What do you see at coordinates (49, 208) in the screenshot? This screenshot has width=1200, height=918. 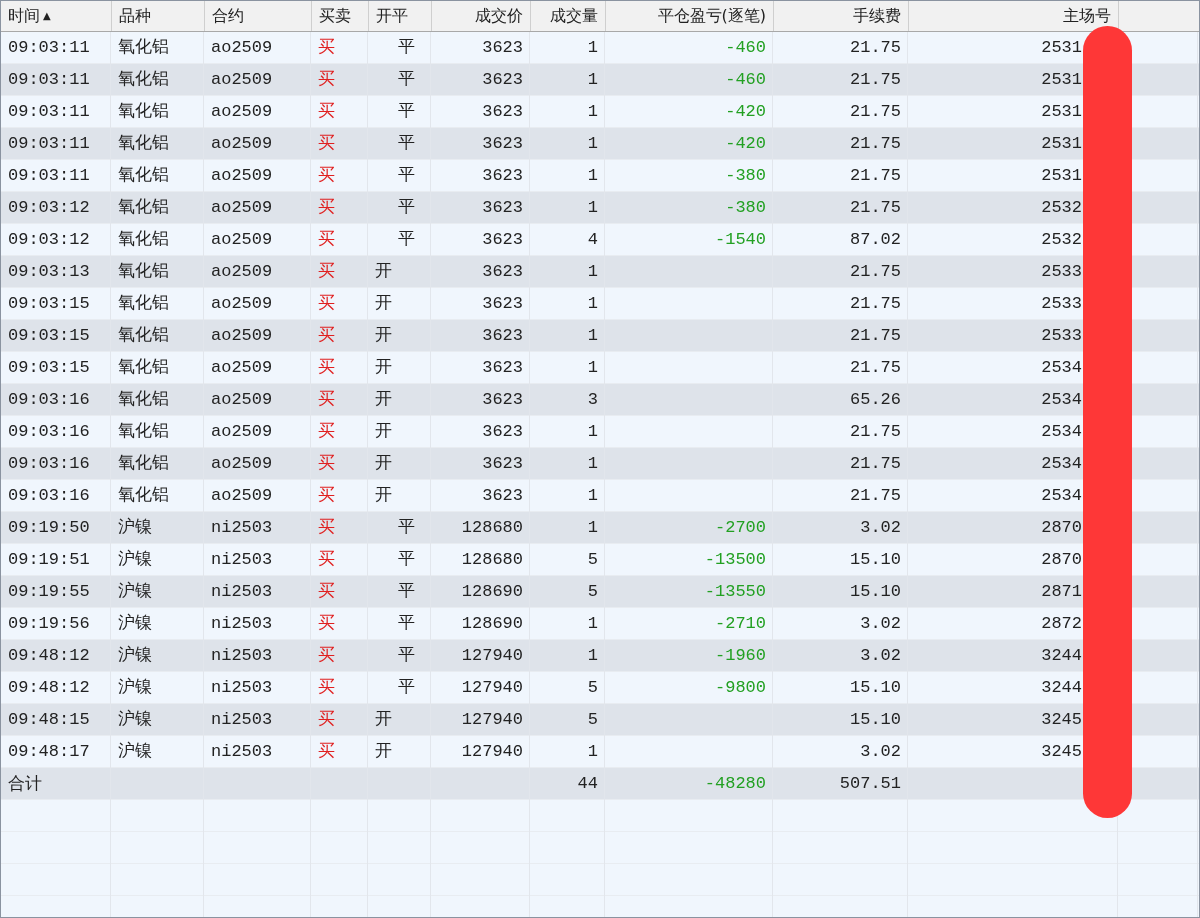 I see `time-cell-text: 09:03:12` at bounding box center [49, 208].